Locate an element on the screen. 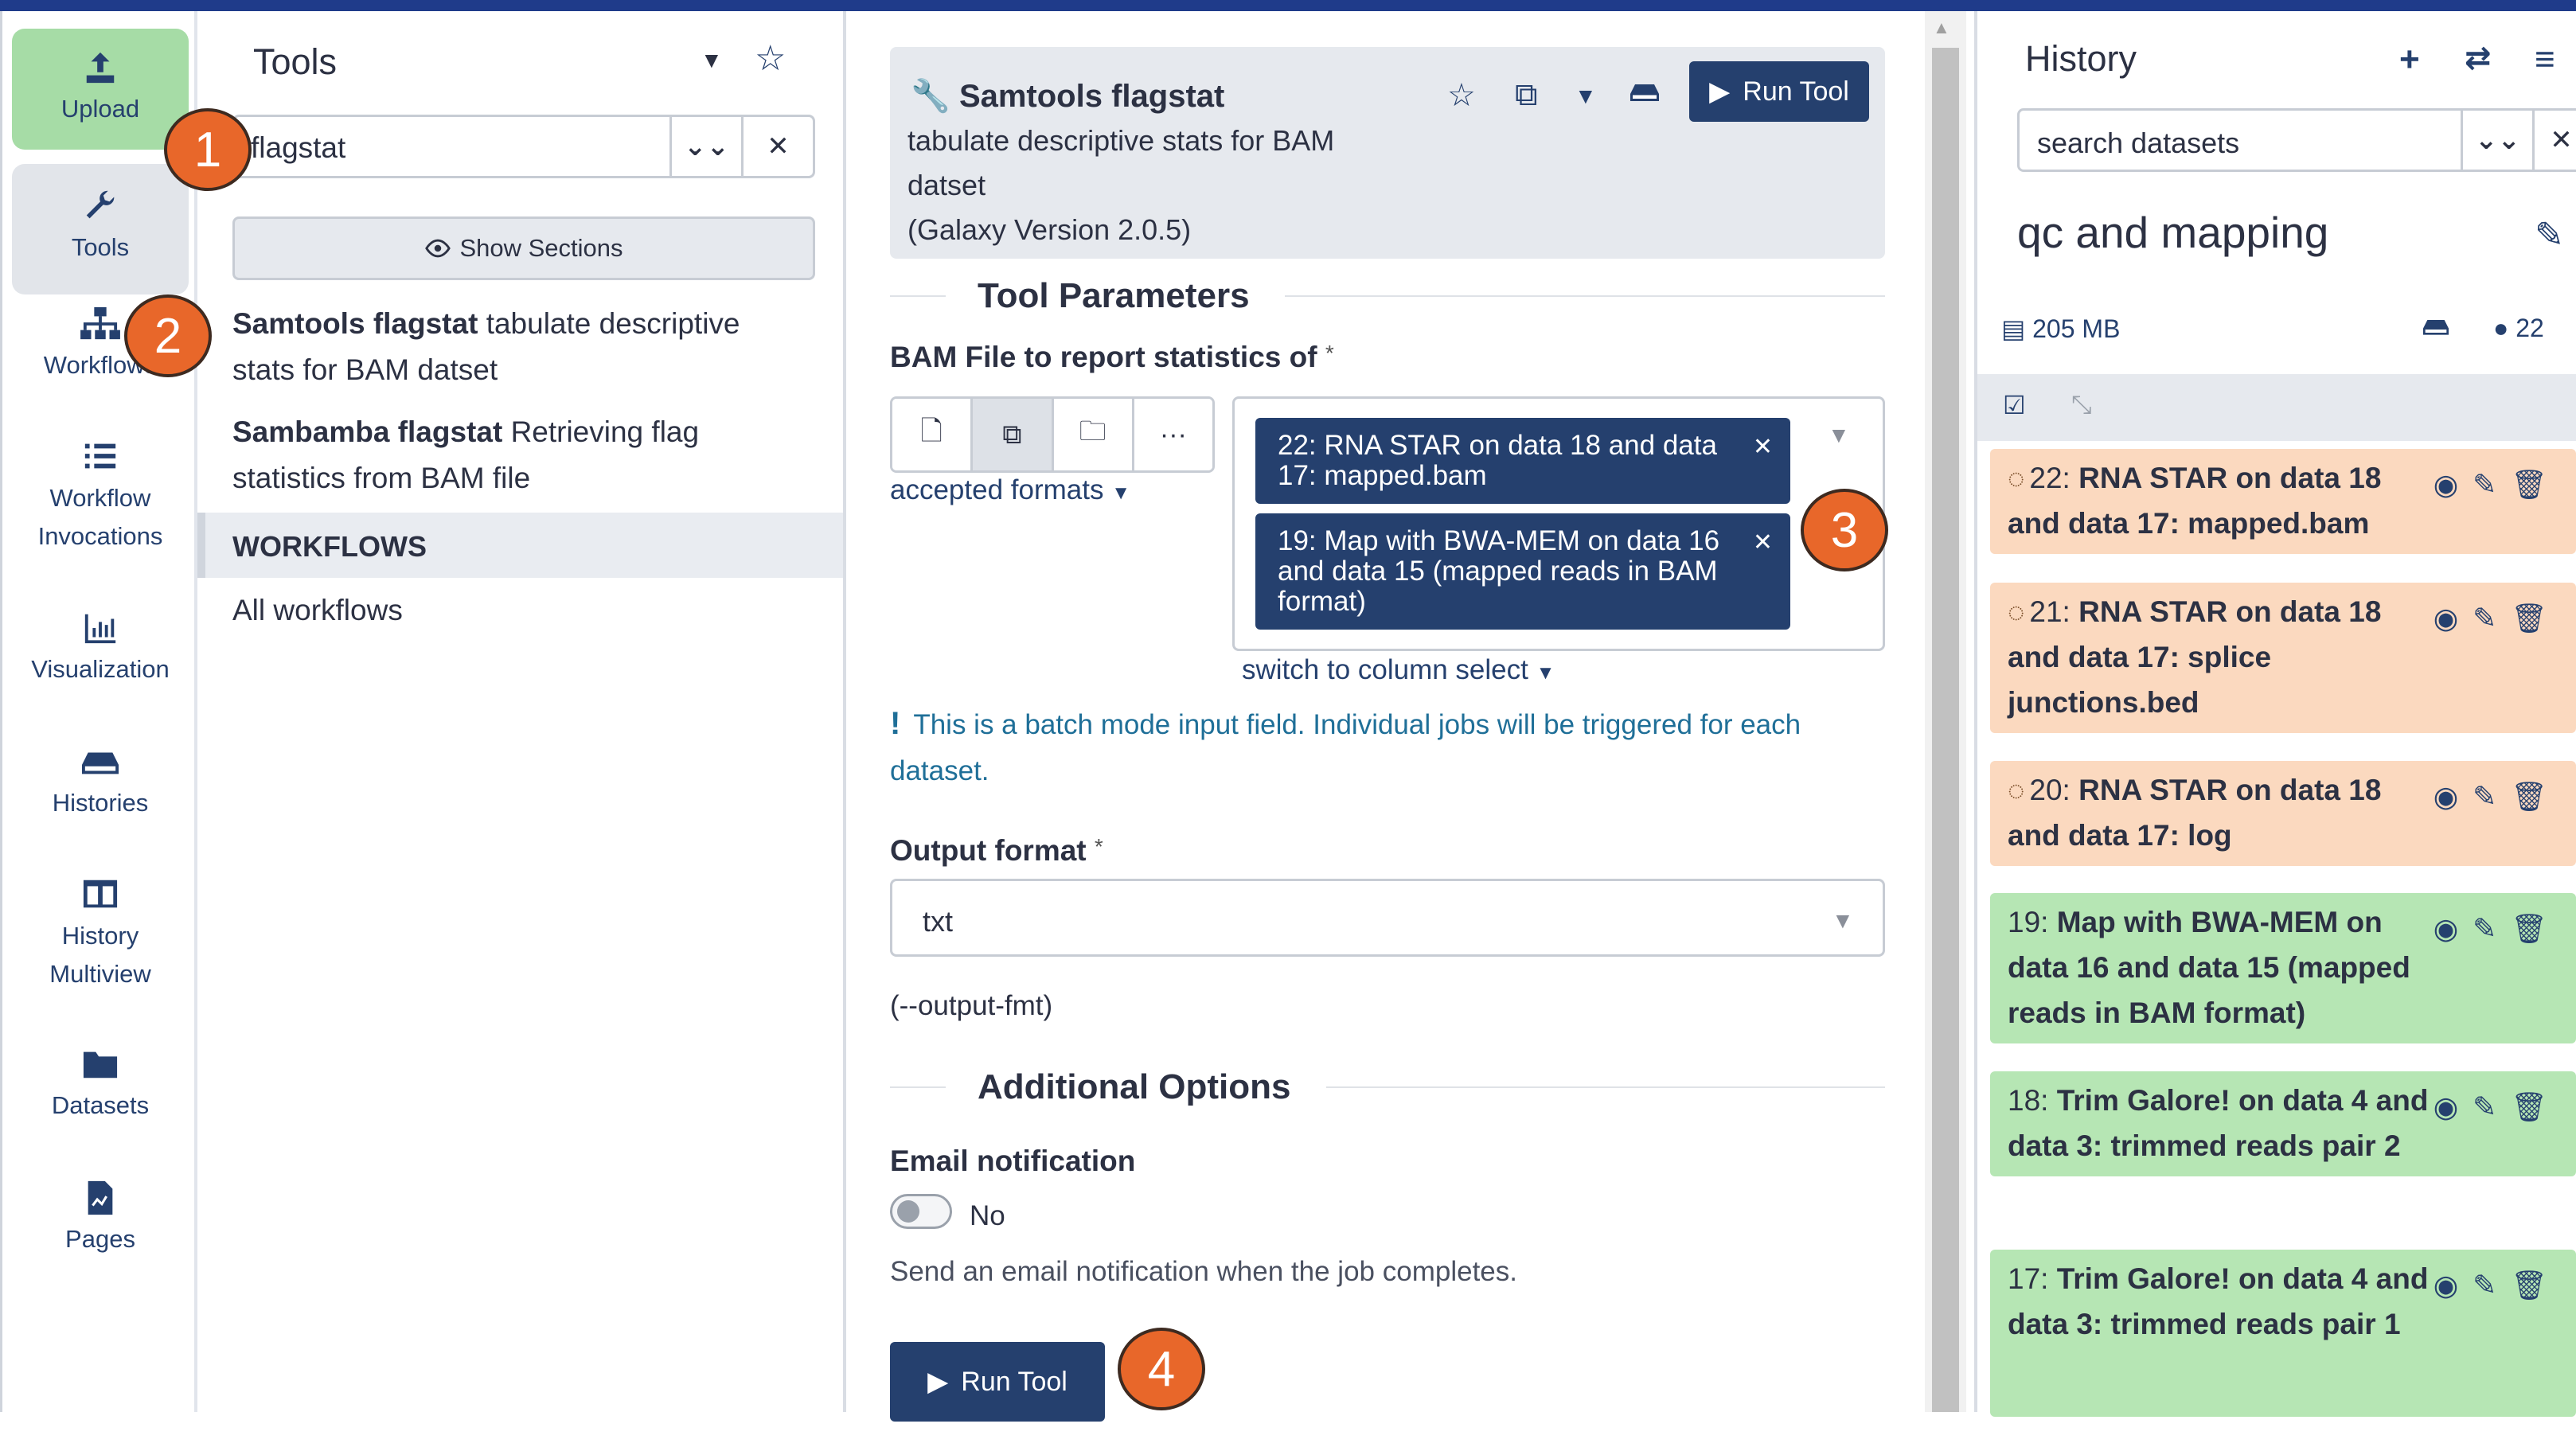 This screenshot has width=2576, height=1451. activity-pages-label: Pages is located at coordinates (100, 1239).